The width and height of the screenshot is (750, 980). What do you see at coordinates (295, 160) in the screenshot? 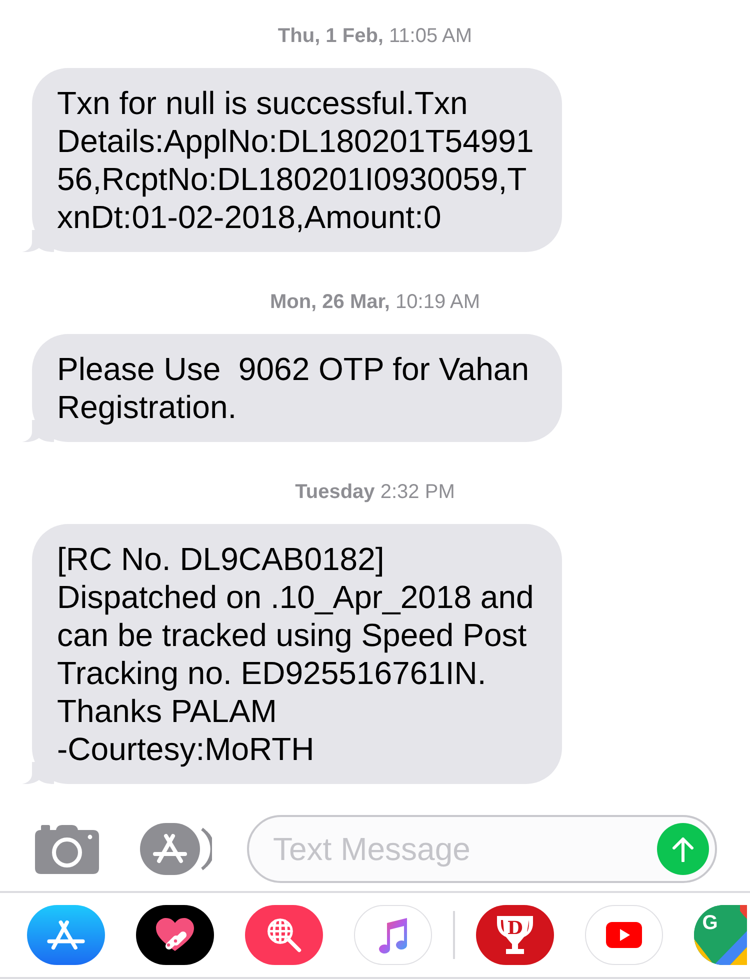
I see `message-text: Txn for null is successful.Txn Details:ApplNo:DL180201T54991 56,RcptNo:DL180201I0930059,T xnDt:01-02-2018,Amount:0` at bounding box center [295, 160].